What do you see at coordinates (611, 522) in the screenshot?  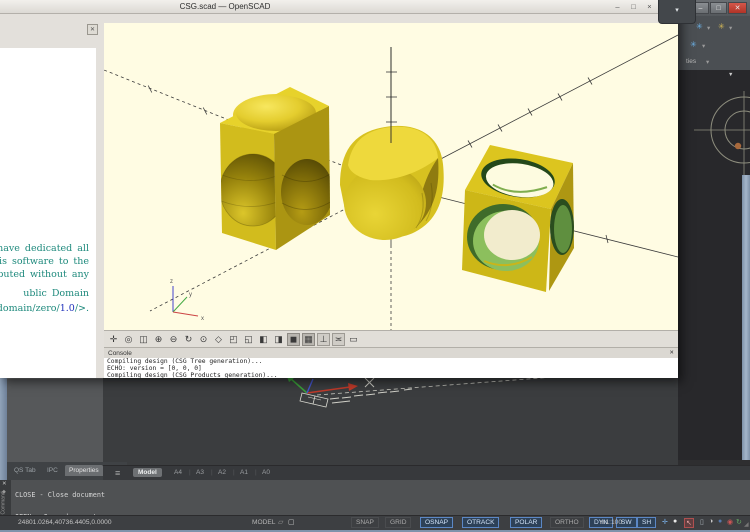 I see `scale-readout: m1:100` at bounding box center [611, 522].